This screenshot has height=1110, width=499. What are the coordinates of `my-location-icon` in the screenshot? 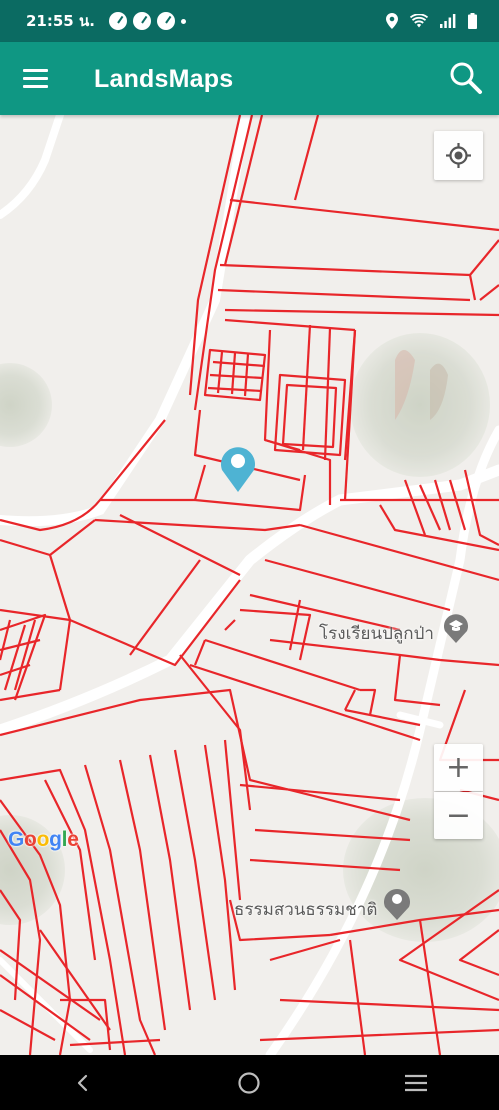 It's located at (458, 155).